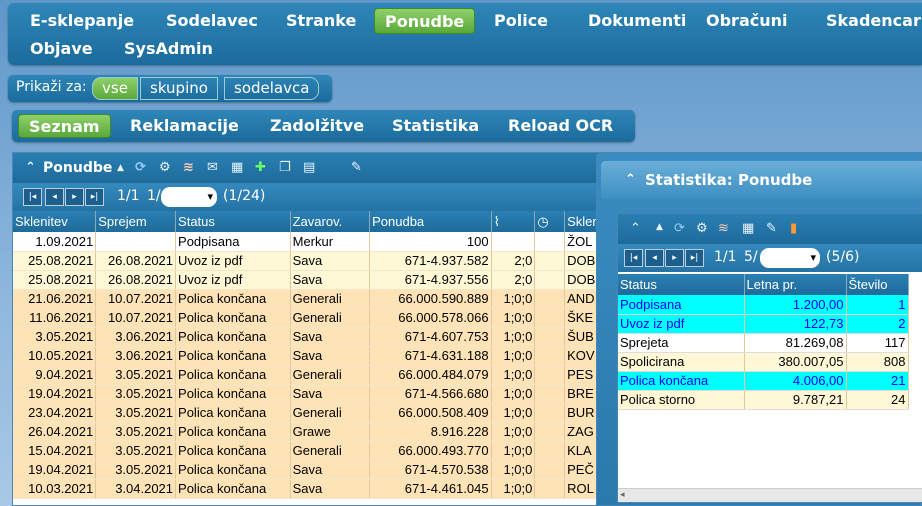 The image size is (922, 506). Describe the element at coordinates (425, 21) in the screenshot. I see `nav-3: Ponudbe` at that location.